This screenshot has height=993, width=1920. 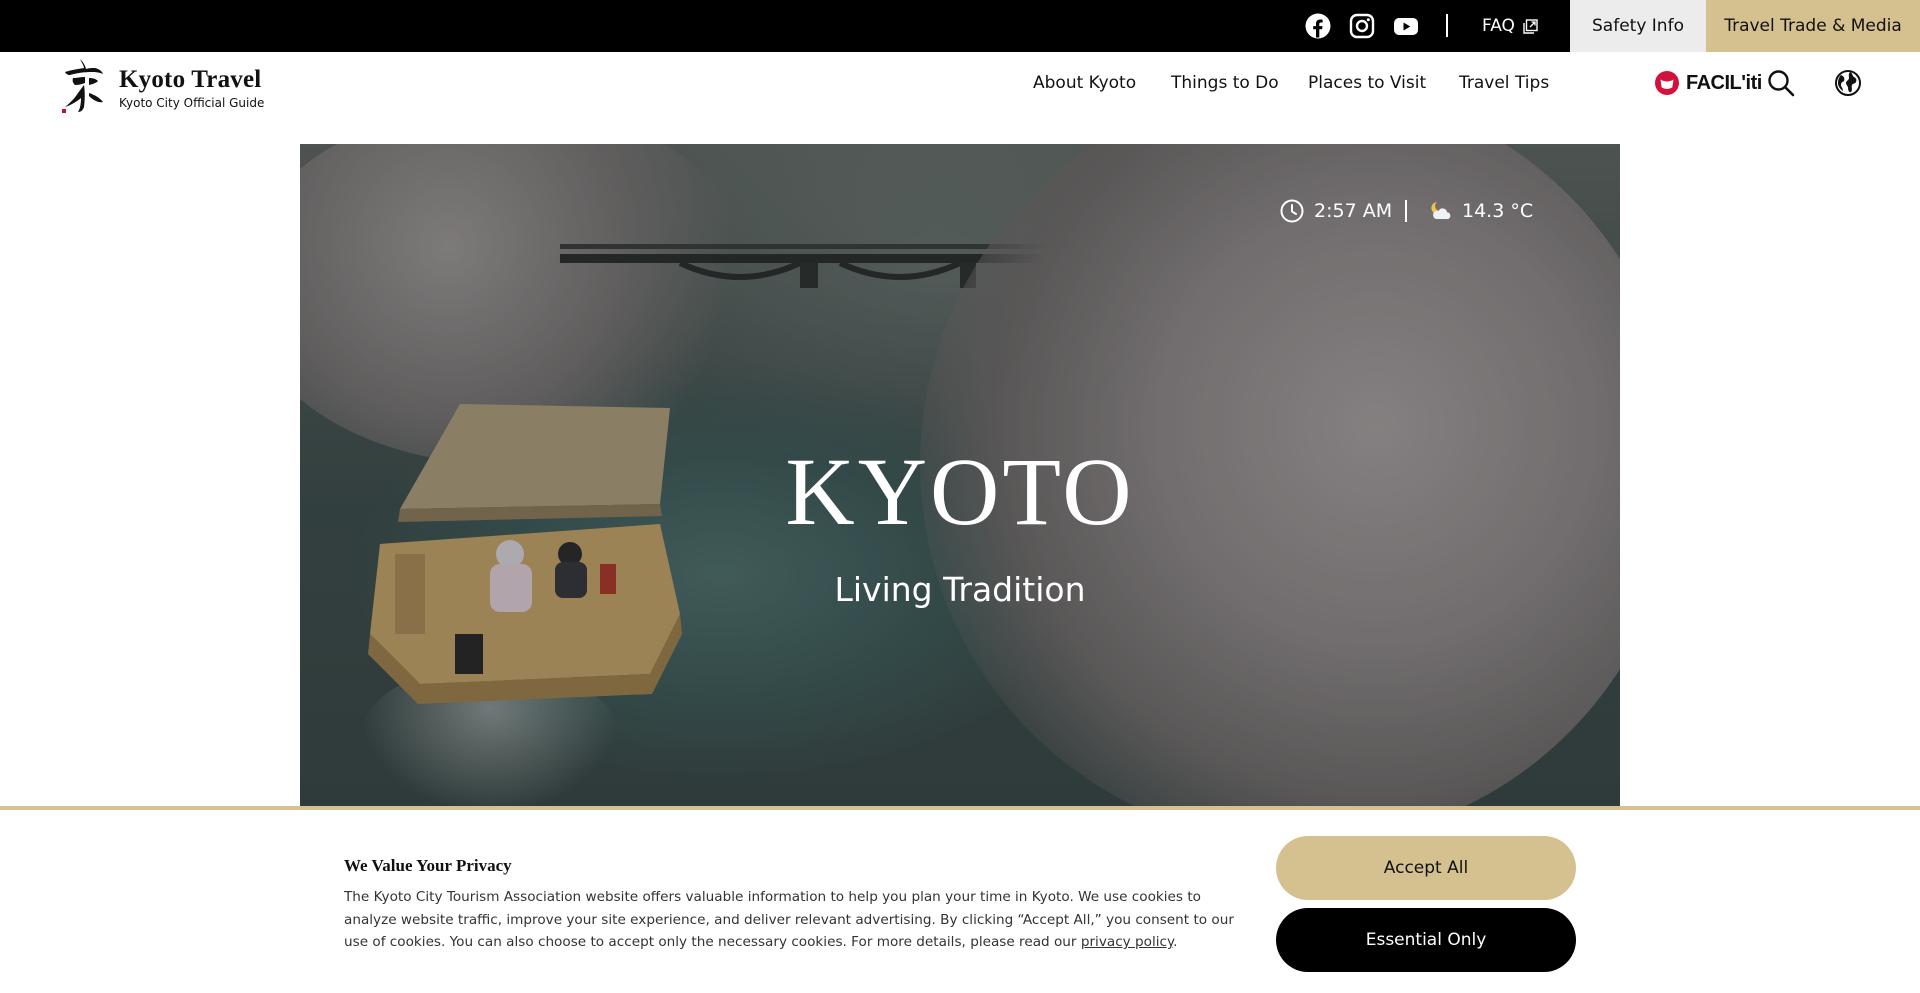 What do you see at coordinates (1426, 940) in the screenshot?
I see `essential-only-button: Essential Only` at bounding box center [1426, 940].